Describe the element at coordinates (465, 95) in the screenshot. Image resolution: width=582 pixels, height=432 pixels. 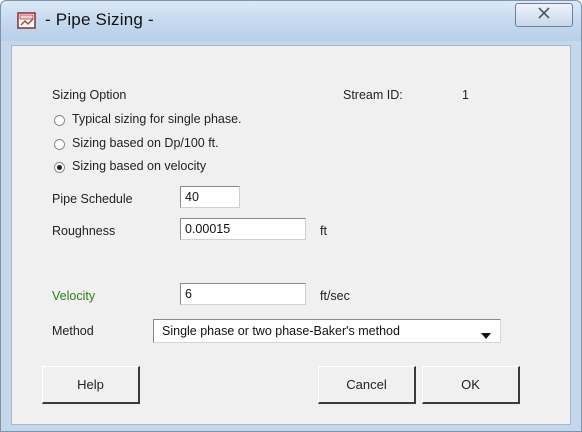
I see `stream-id-value: 1` at that location.